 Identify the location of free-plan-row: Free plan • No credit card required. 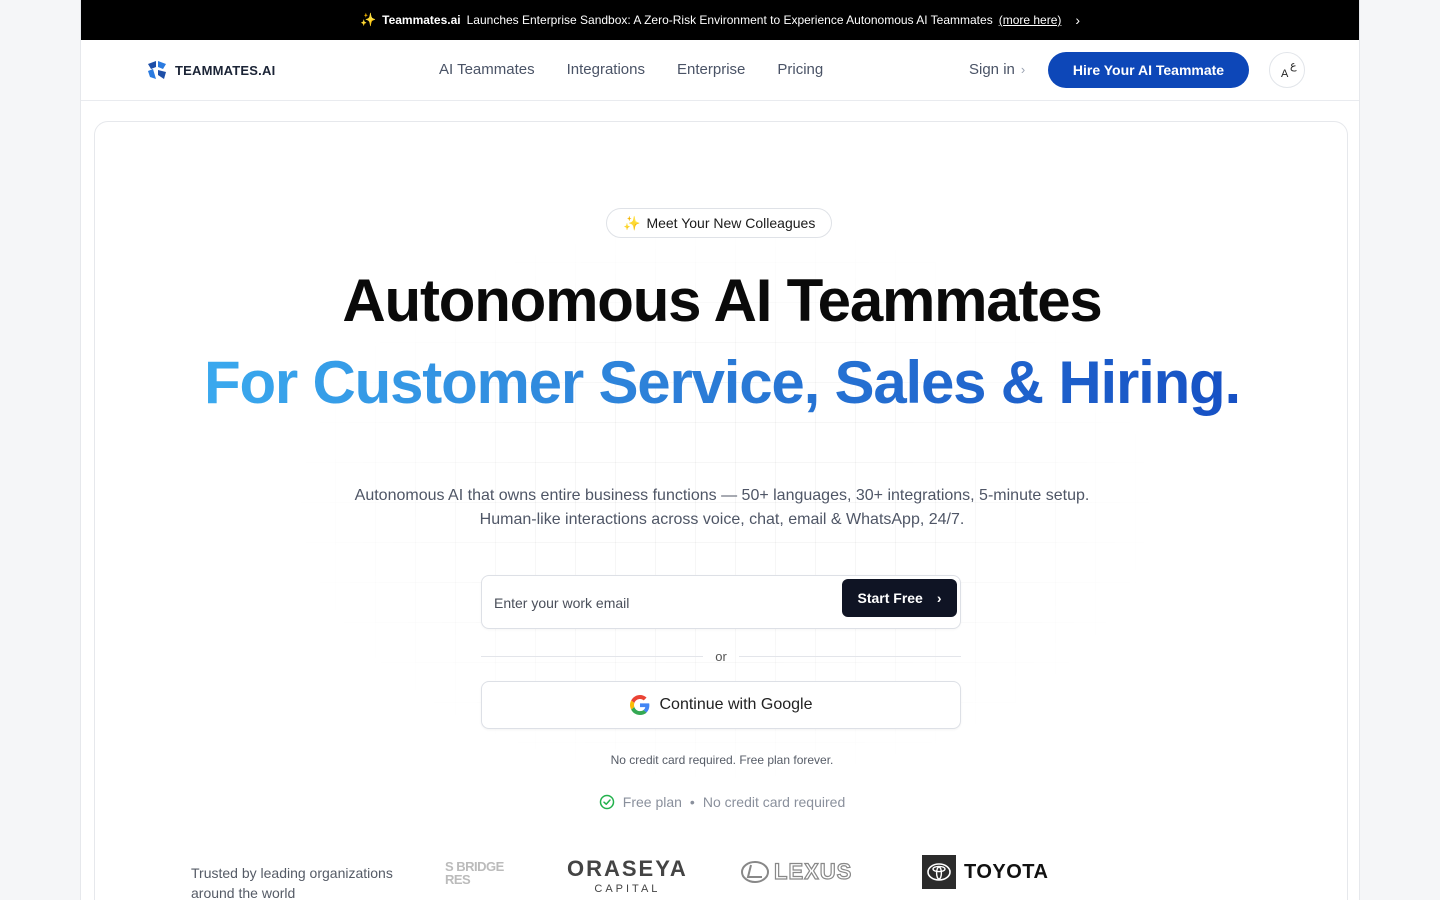
(721, 802).